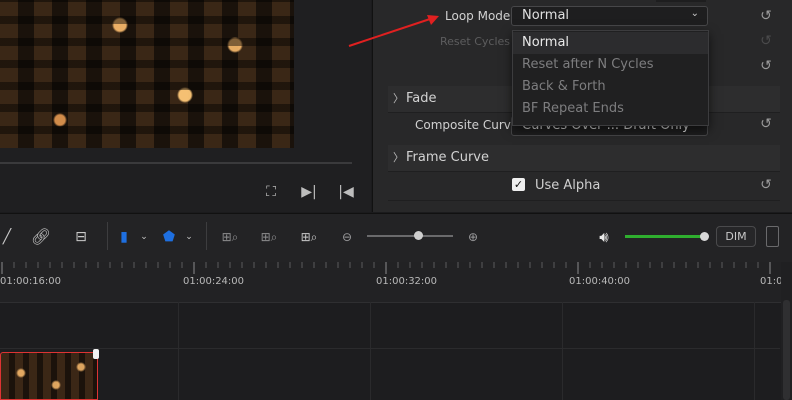 The image size is (792, 400). I want to click on inspector-divider, so click(584, 200).